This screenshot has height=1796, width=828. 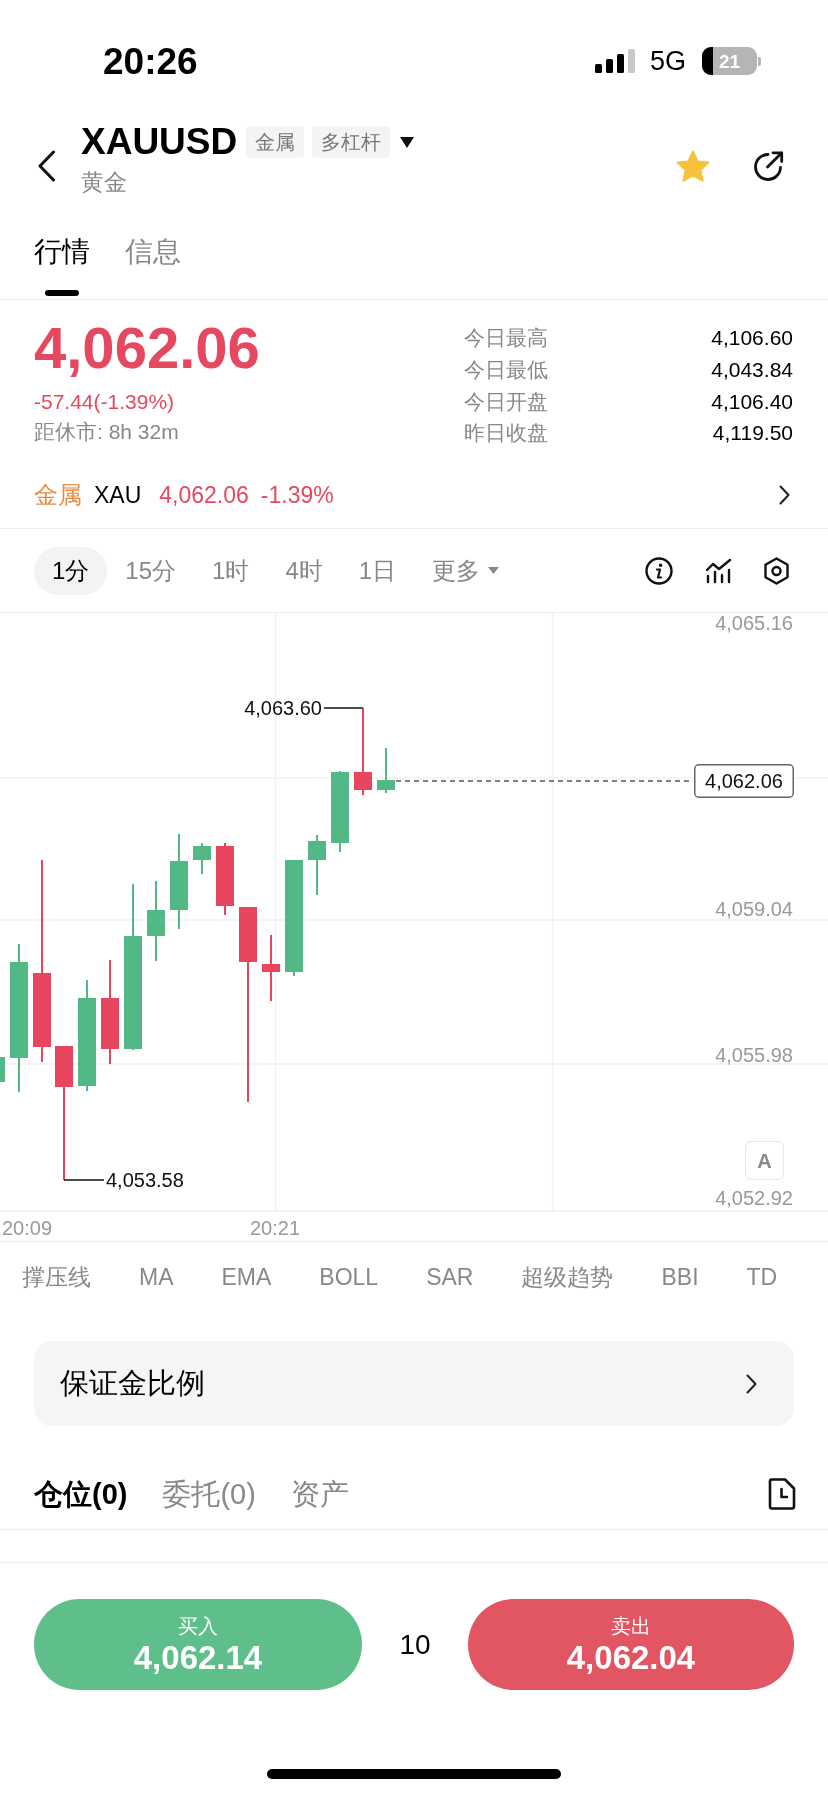 I want to click on timeframe-tab: 4时, so click(x=304, y=570).